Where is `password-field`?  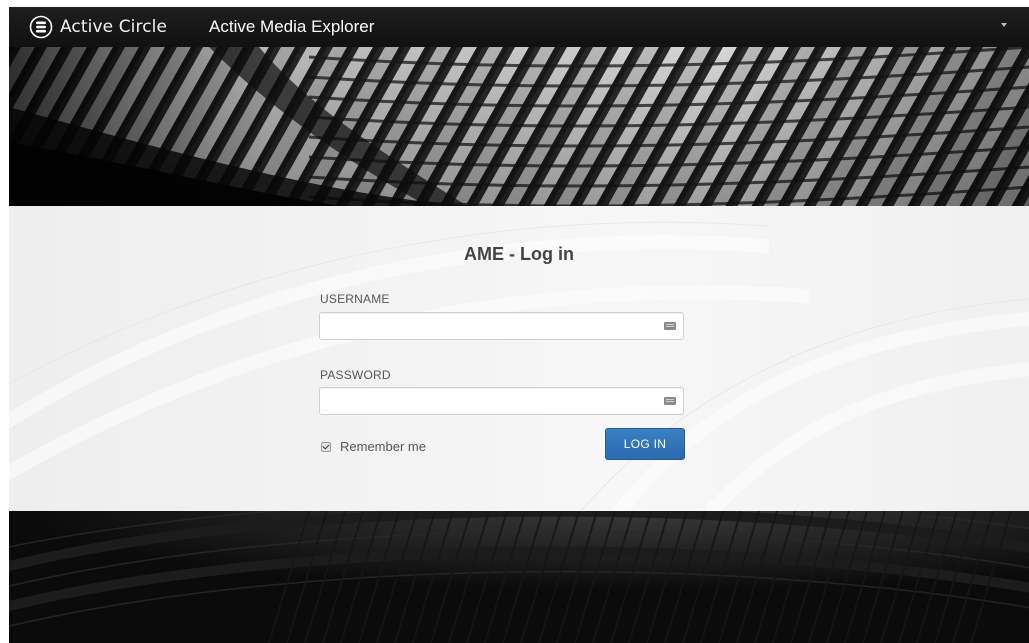 password-field is located at coordinates (501, 401).